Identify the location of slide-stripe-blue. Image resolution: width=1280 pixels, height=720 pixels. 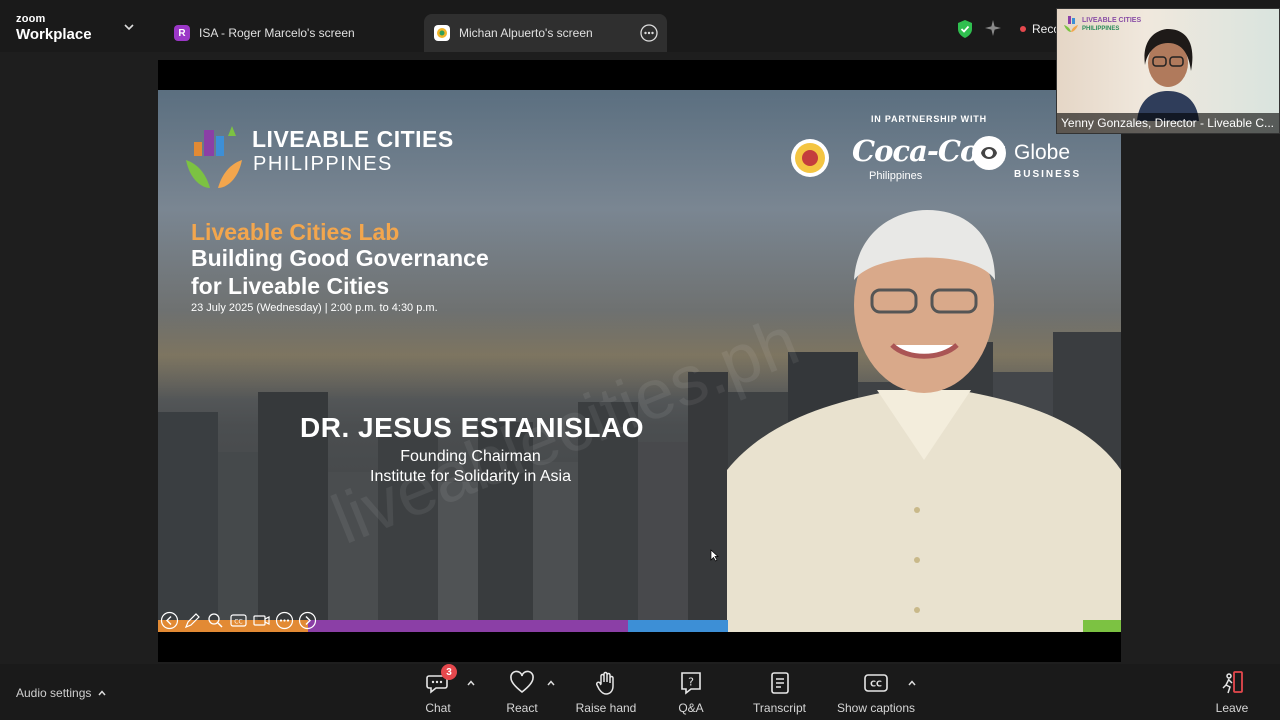
(678, 626).